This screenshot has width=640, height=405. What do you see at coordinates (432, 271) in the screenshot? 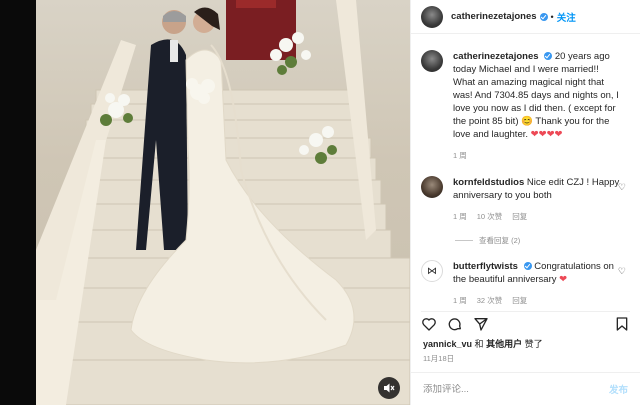
I see `comment-avatar: ⋈` at bounding box center [432, 271].